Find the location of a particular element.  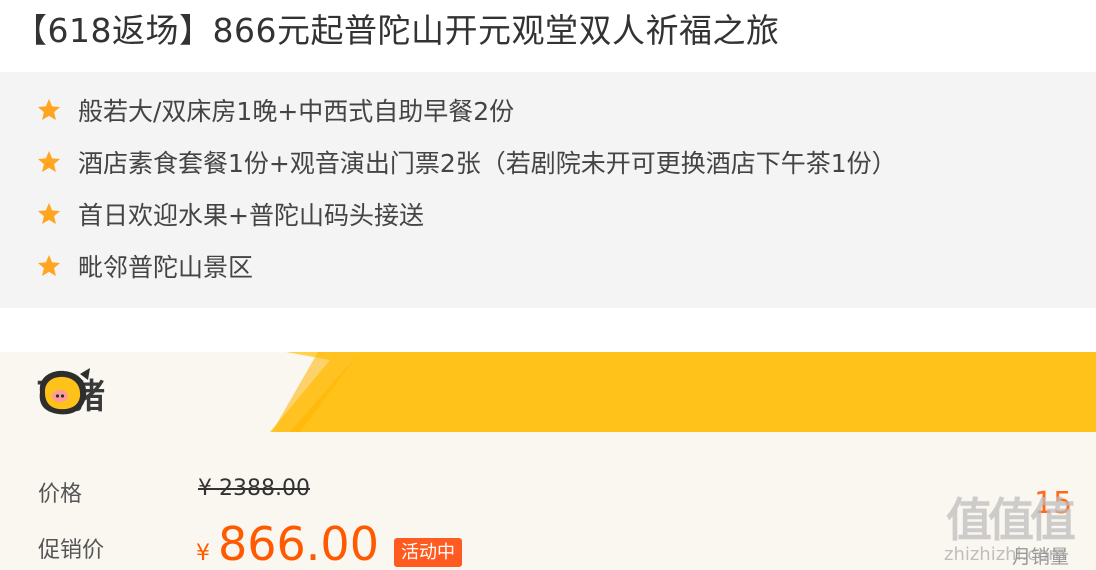

price-label: 价格 is located at coordinates (60, 494).